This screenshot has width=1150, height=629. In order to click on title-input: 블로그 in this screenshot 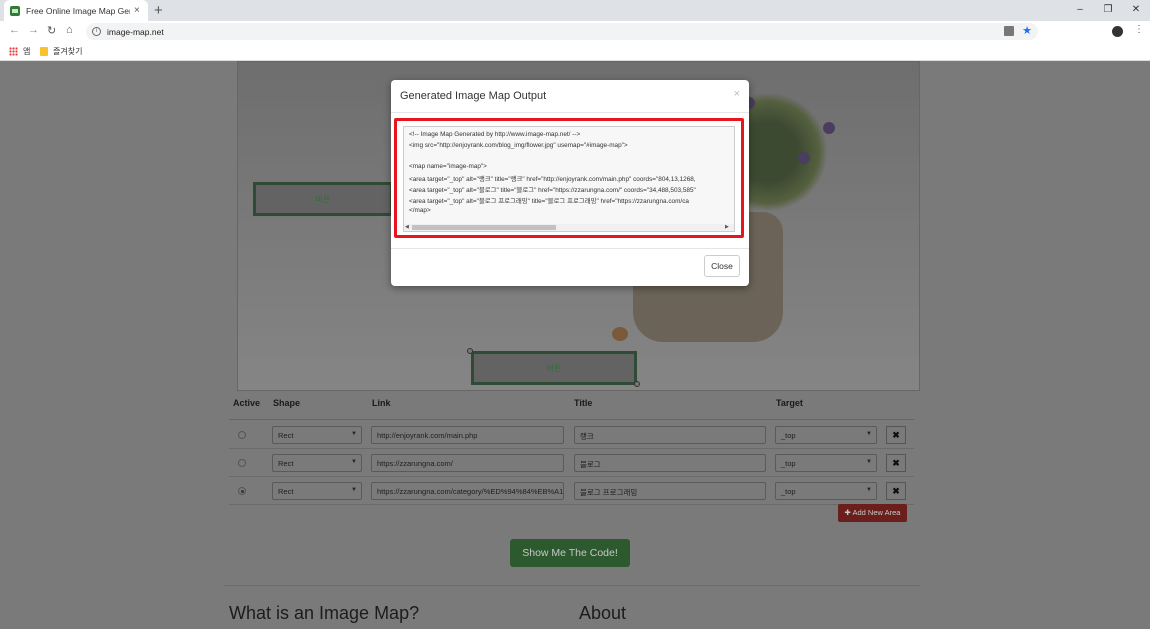, I will do `click(670, 463)`.